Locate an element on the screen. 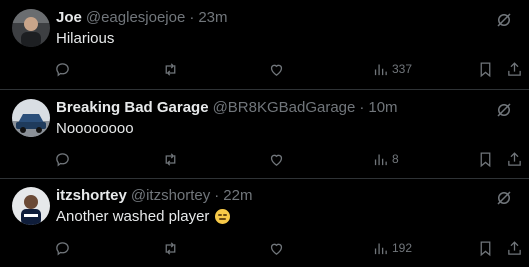 The image size is (529, 267). views-count: 192 is located at coordinates (402, 248).